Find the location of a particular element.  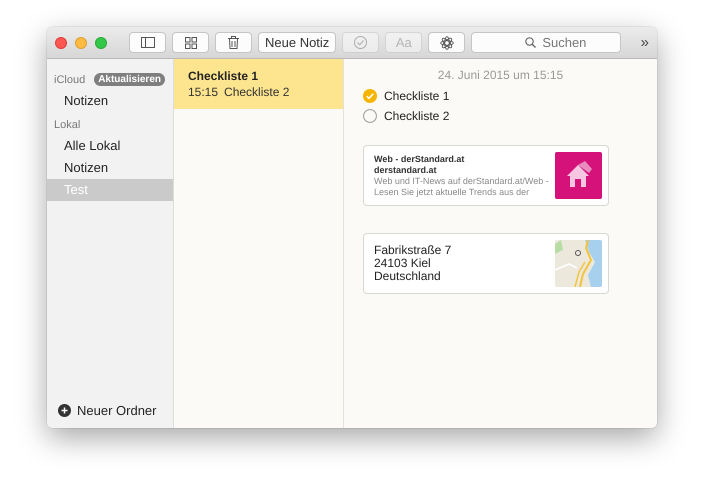

checklist-item: Checkliste 1 is located at coordinates (417, 96).